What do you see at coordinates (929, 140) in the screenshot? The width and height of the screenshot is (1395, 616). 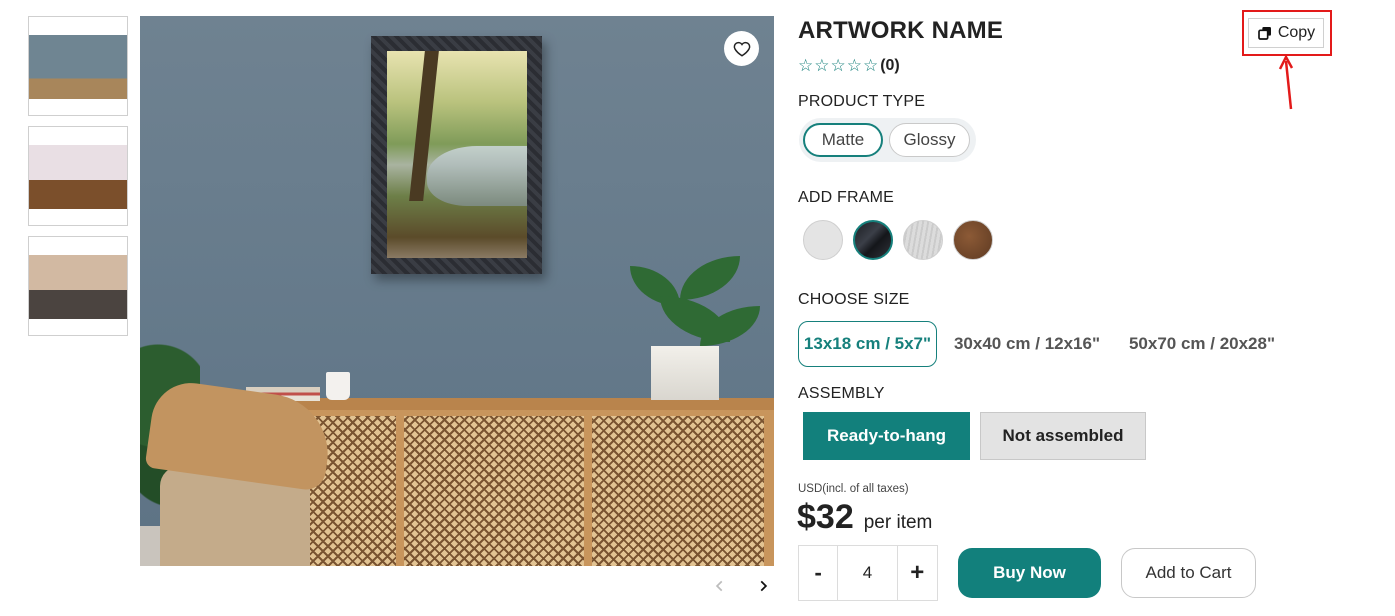 I see `type-option-glossy: Glossy` at bounding box center [929, 140].